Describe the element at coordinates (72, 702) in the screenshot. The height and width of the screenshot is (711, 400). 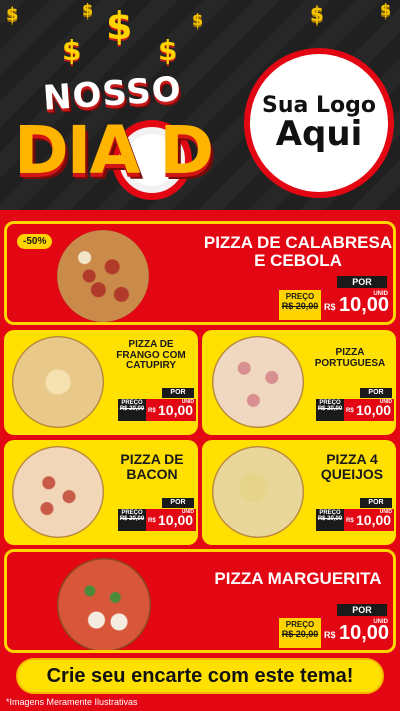
I see `disclaimer-note: *Imagens Meramente Ilustrativas` at that location.